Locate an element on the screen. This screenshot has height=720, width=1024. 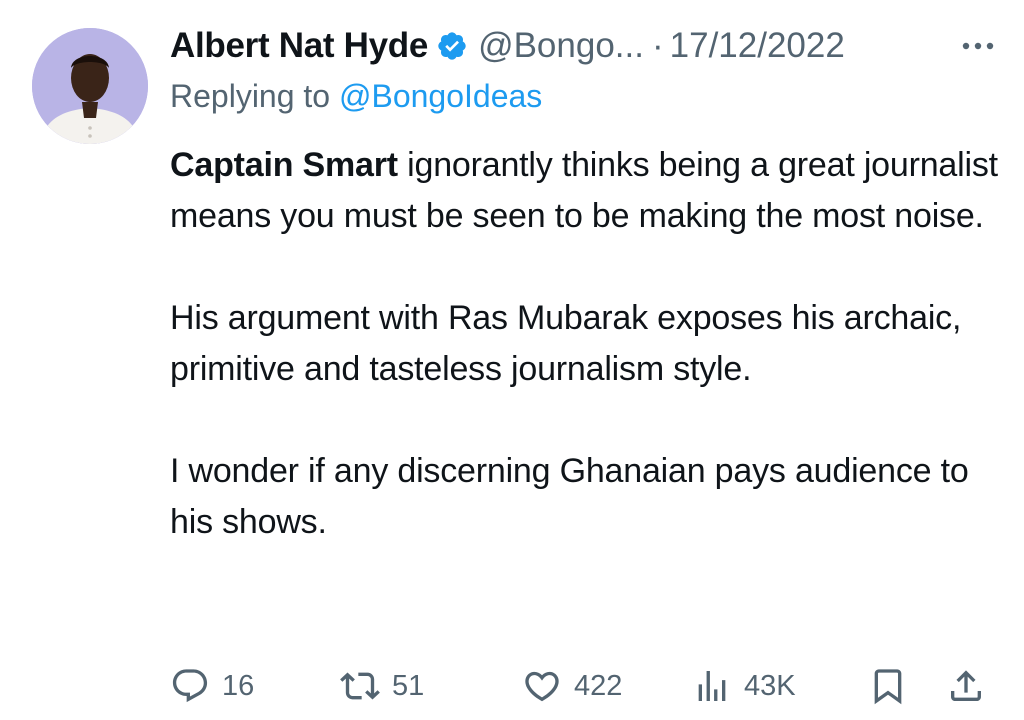
tweet-header: Albert Nat Hyde @Bongo... · 17/12/2022 is located at coordinates (585, 46).